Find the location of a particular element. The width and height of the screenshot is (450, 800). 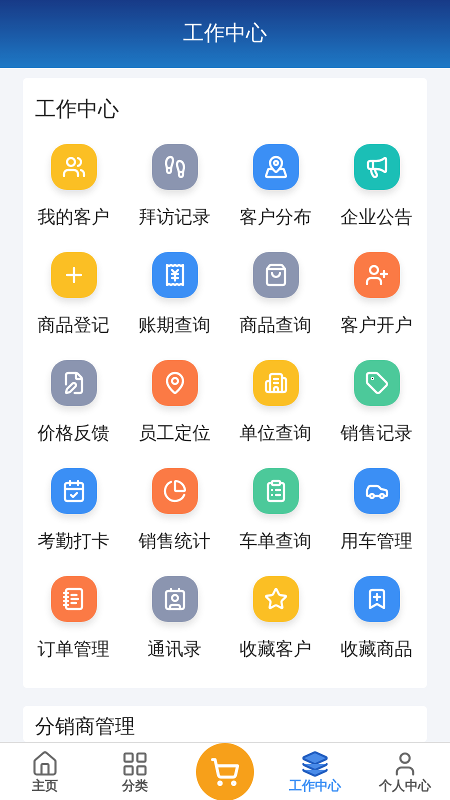

item-label: 收藏客户 is located at coordinates (276, 649).